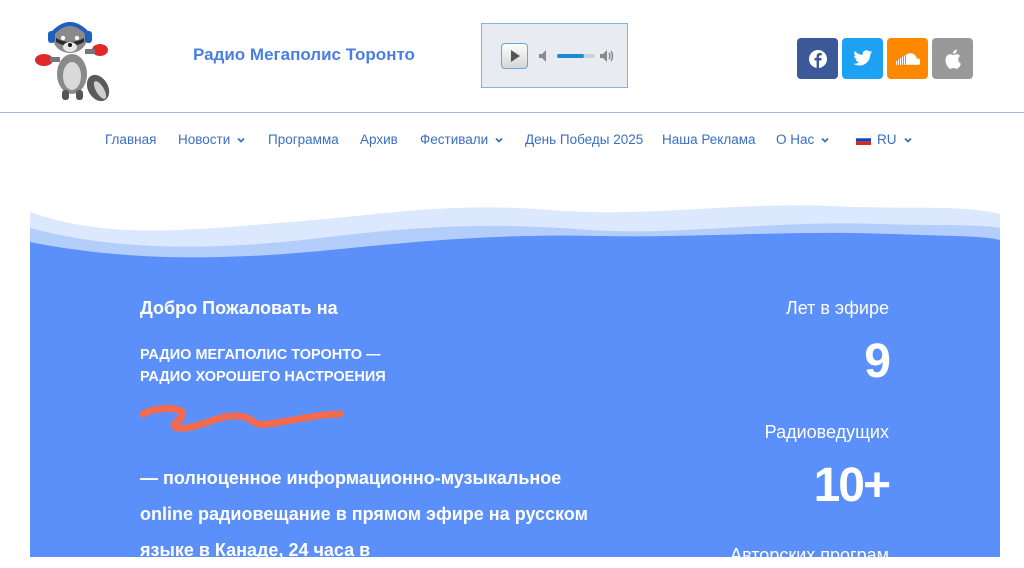 The width and height of the screenshot is (1024, 568). I want to click on site-title: Радио Мегаполис Торонто, so click(304, 55).